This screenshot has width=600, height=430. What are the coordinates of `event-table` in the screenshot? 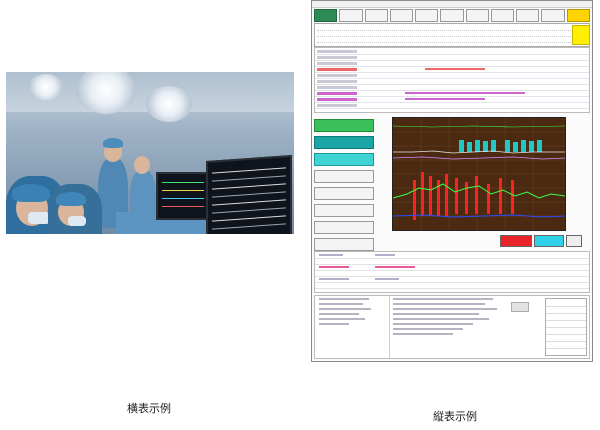 It's located at (452, 272).